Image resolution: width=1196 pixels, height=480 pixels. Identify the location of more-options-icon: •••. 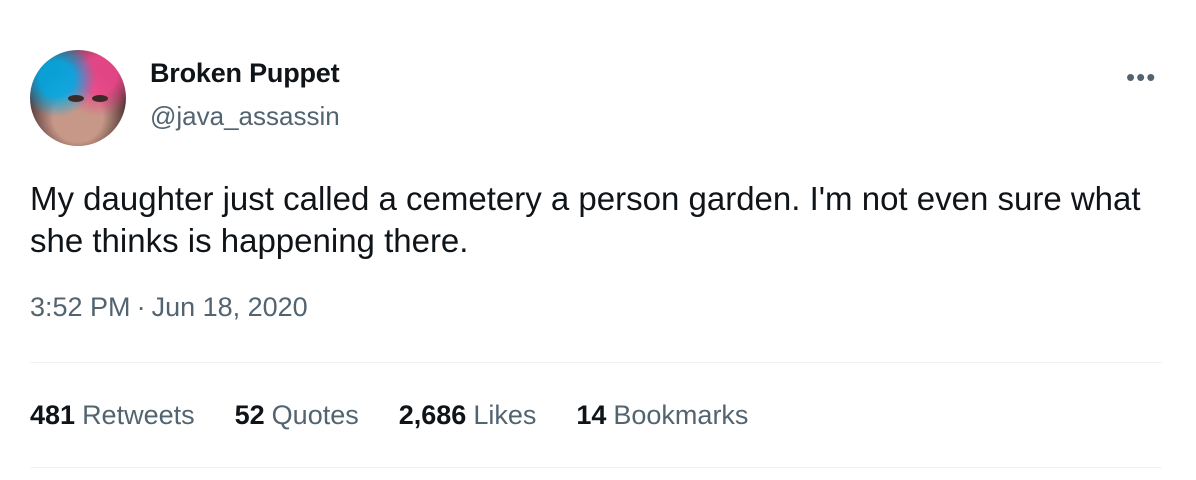
(1141, 77).